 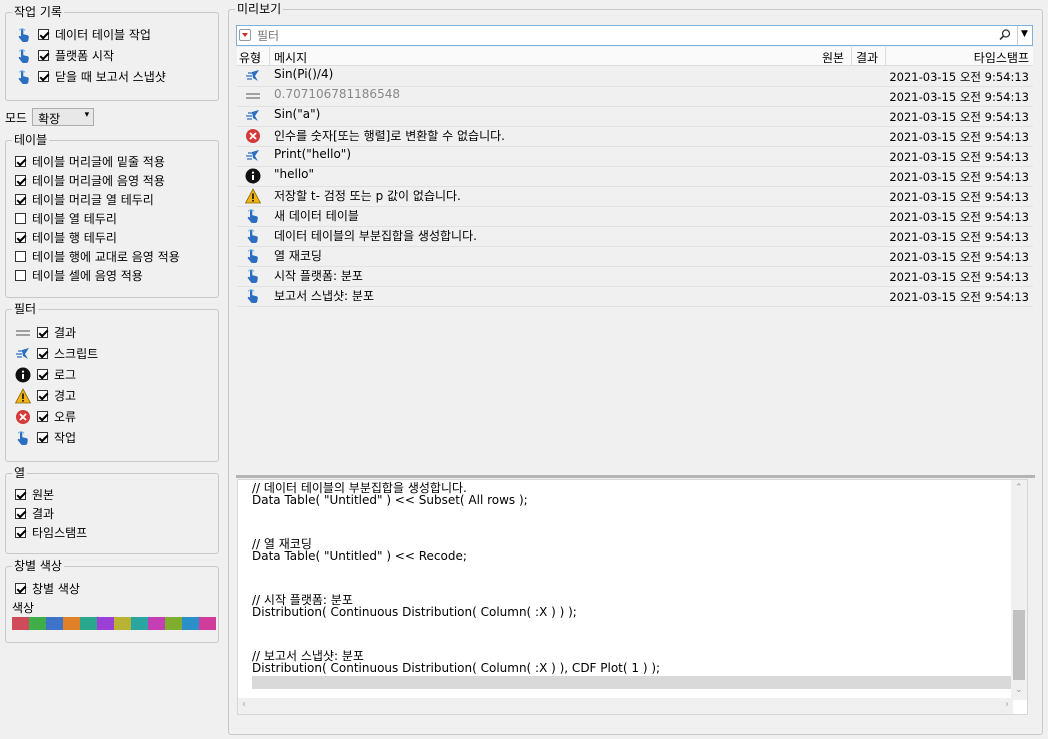 I want to click on search-icon, so click(x=1005, y=36).